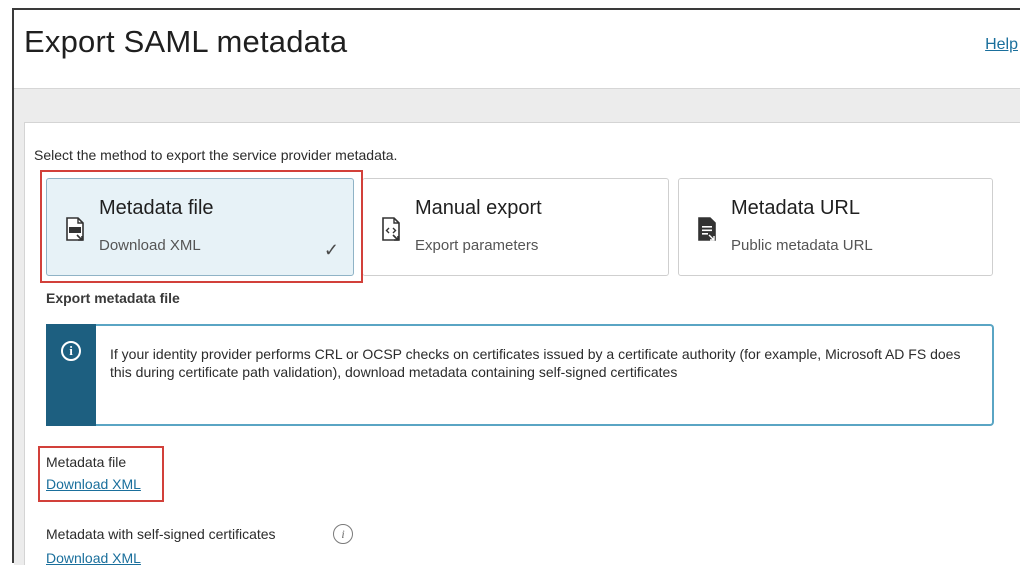 This screenshot has width=1020, height=566. I want to click on download-self-signed-xml-link: Download XML, so click(93, 558).